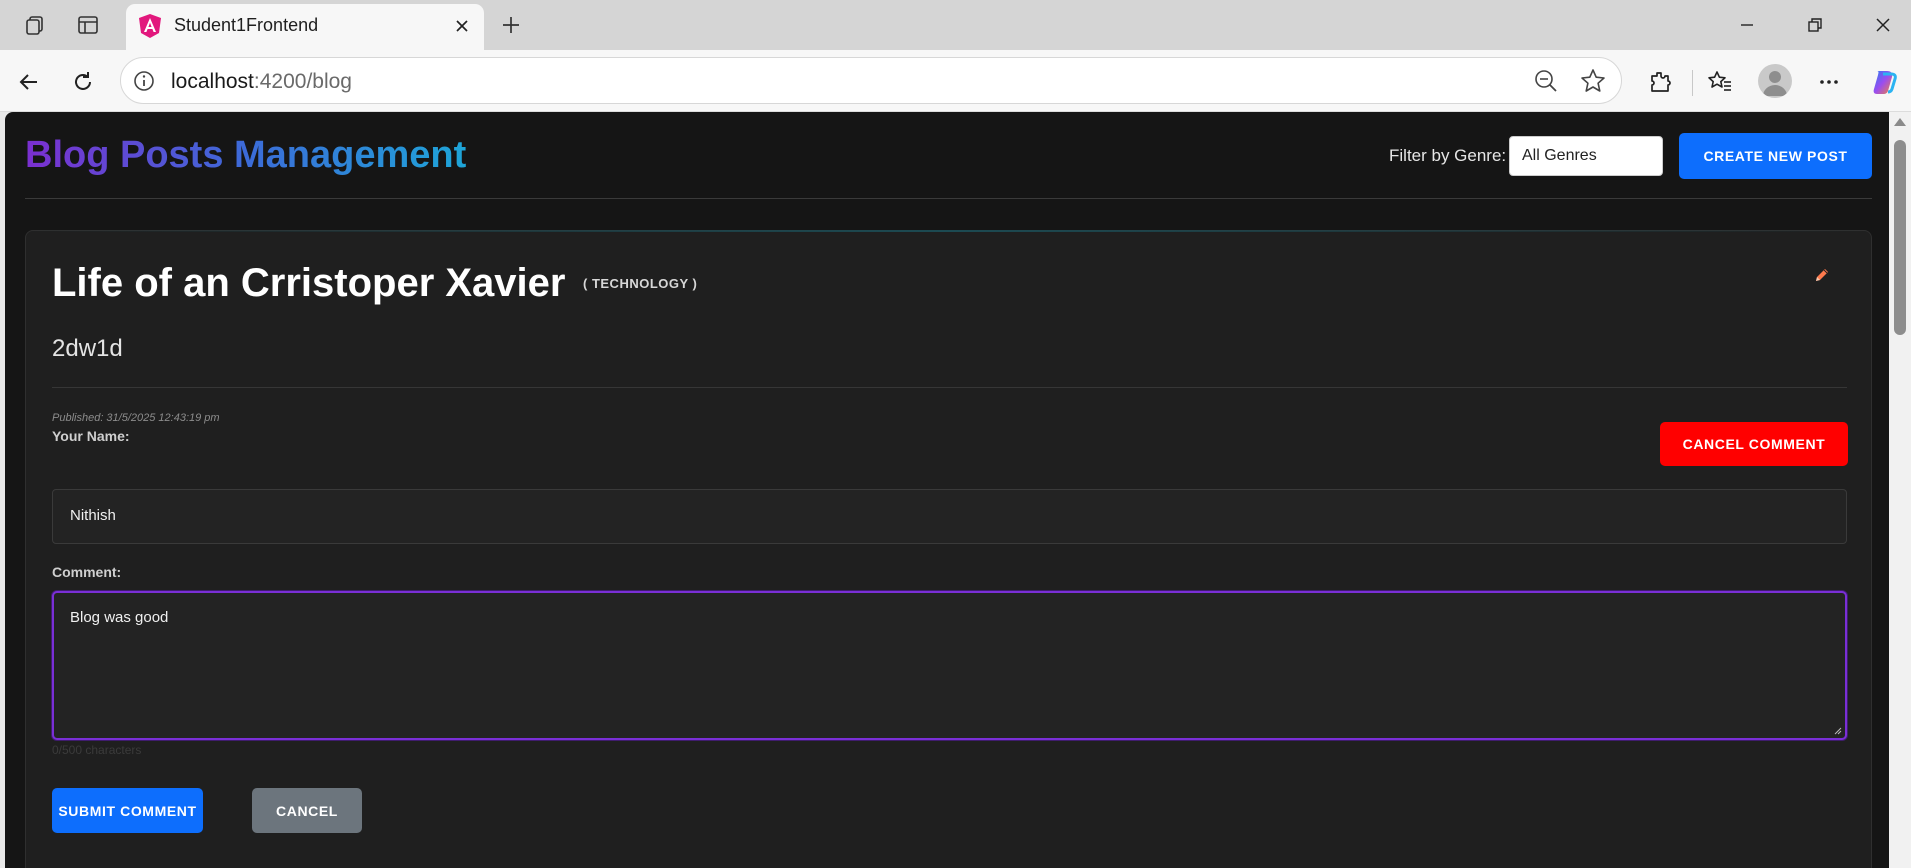  What do you see at coordinates (136, 418) in the screenshot?
I see `published-date: Published: 31/5/2025 12:43:19 pm` at bounding box center [136, 418].